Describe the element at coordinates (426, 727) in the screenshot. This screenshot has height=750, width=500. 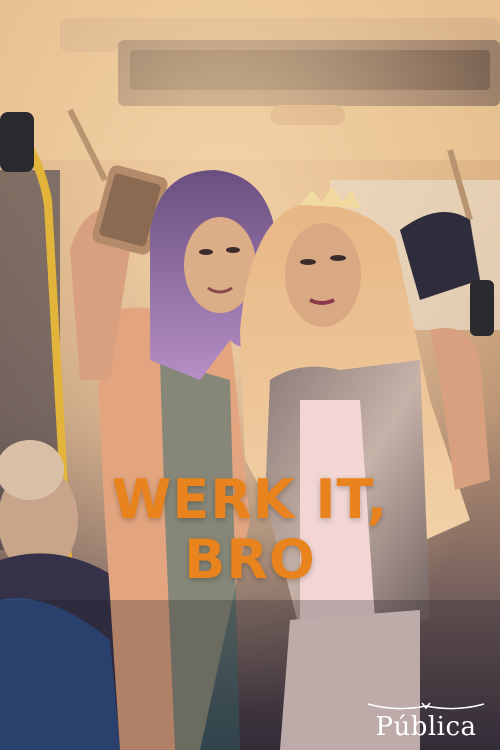
I see `brand-name: Pública` at that location.